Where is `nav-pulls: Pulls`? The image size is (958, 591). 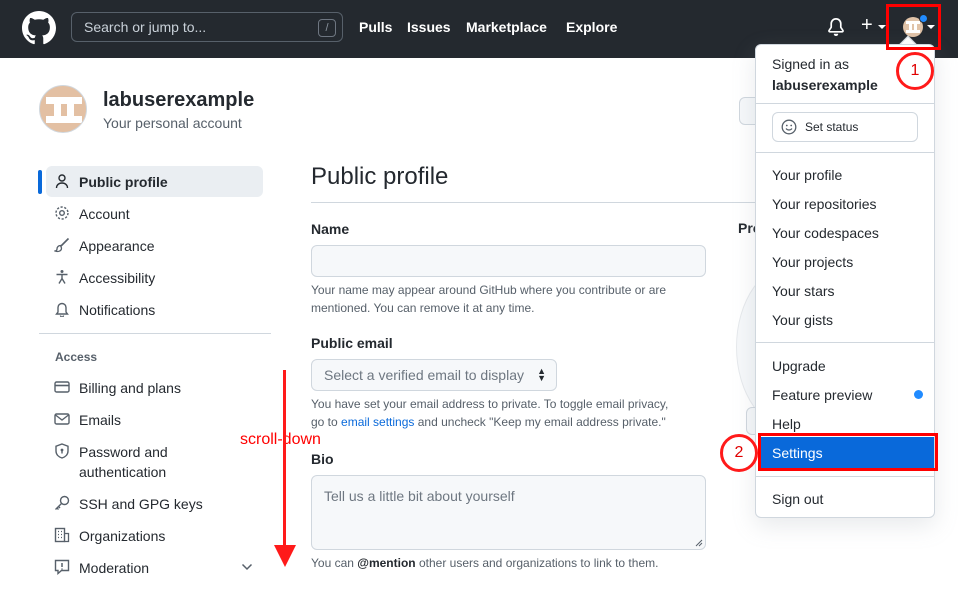
nav-pulls: Pulls is located at coordinates (375, 27).